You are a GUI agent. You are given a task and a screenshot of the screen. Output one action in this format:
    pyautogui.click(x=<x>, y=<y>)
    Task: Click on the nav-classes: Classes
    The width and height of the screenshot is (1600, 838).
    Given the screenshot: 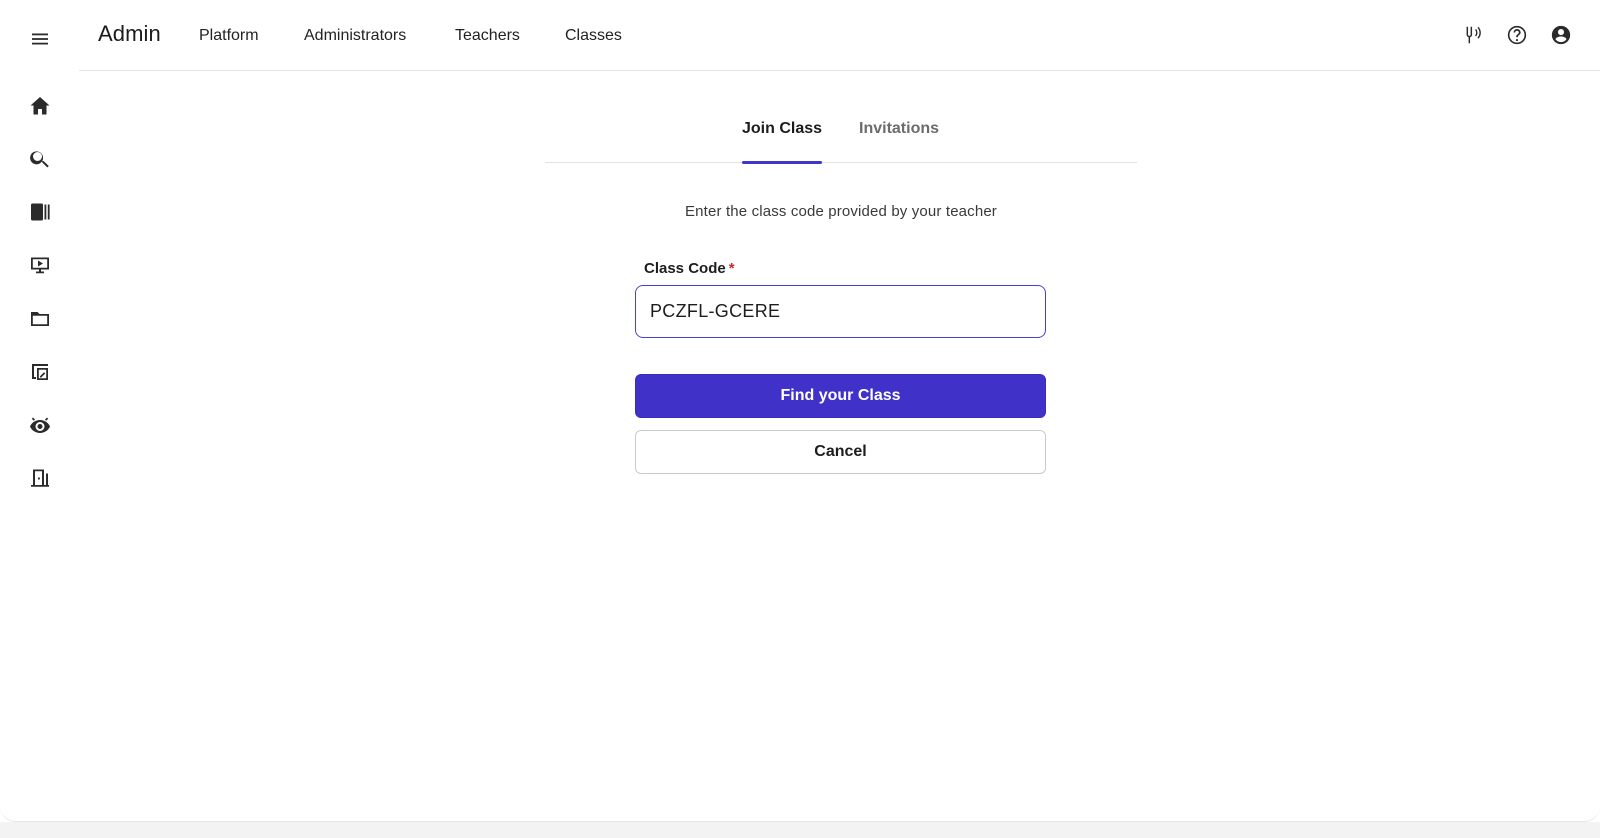 What is the action you would take?
    pyautogui.click(x=593, y=36)
    